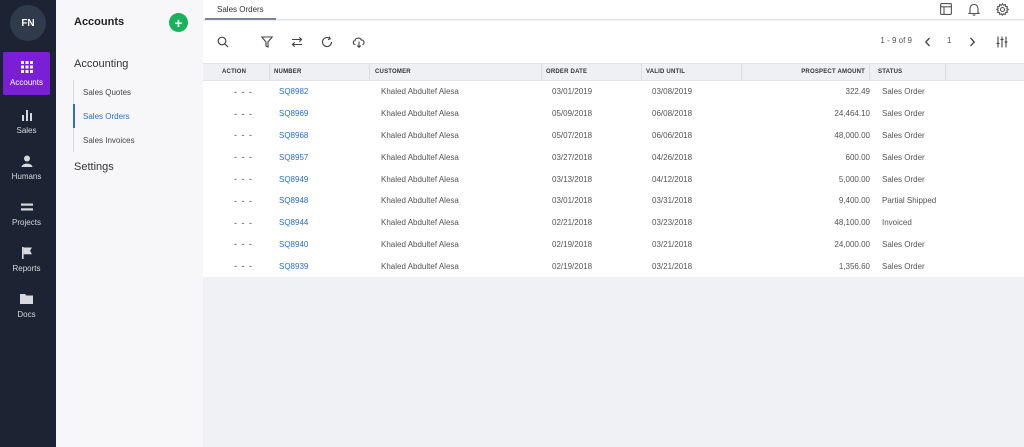  I want to click on order-number-link: SQ8957, so click(320, 157).